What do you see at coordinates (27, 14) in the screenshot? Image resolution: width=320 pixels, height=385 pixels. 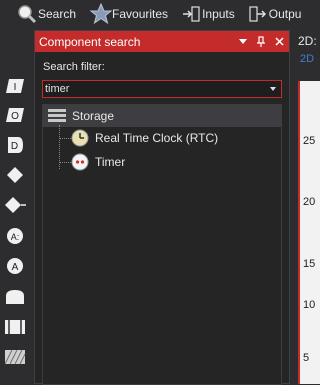 I see `magnifier-icon` at bounding box center [27, 14].